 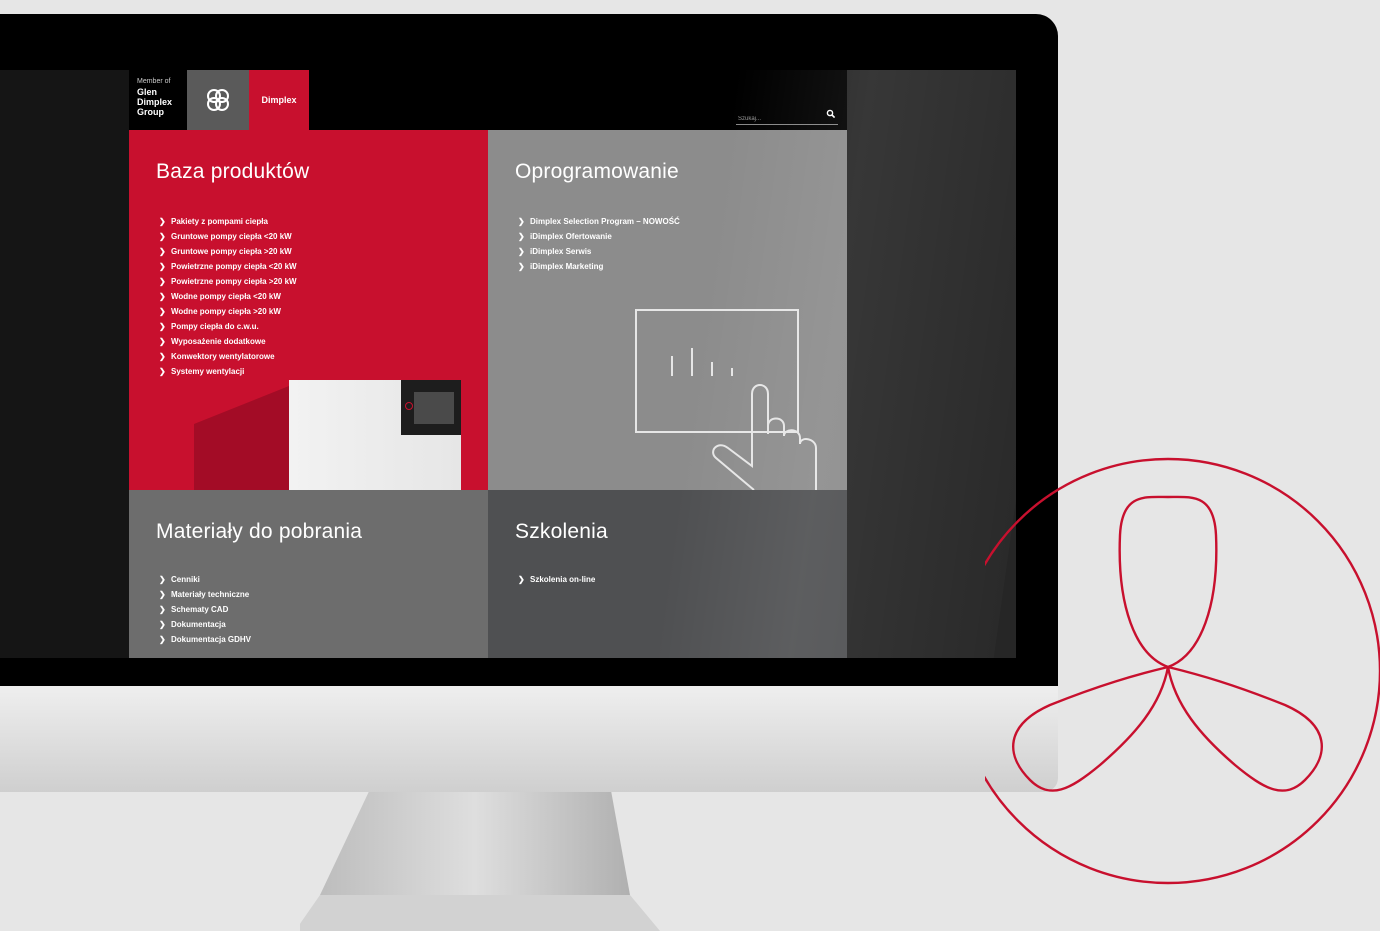 I want to click on list-item: ❯ Dokumentacja GDHV, so click(x=205, y=639).